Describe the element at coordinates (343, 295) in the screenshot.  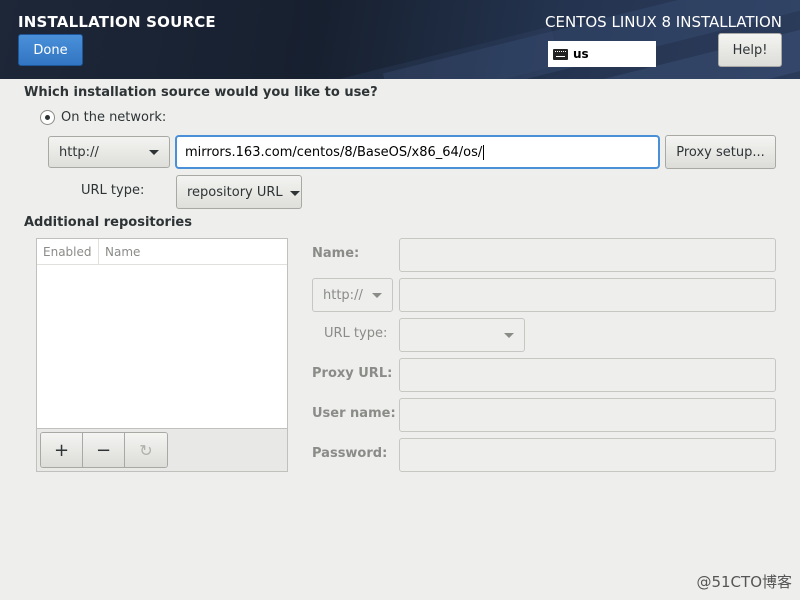
I see `repo-protocol-value: http://` at that location.